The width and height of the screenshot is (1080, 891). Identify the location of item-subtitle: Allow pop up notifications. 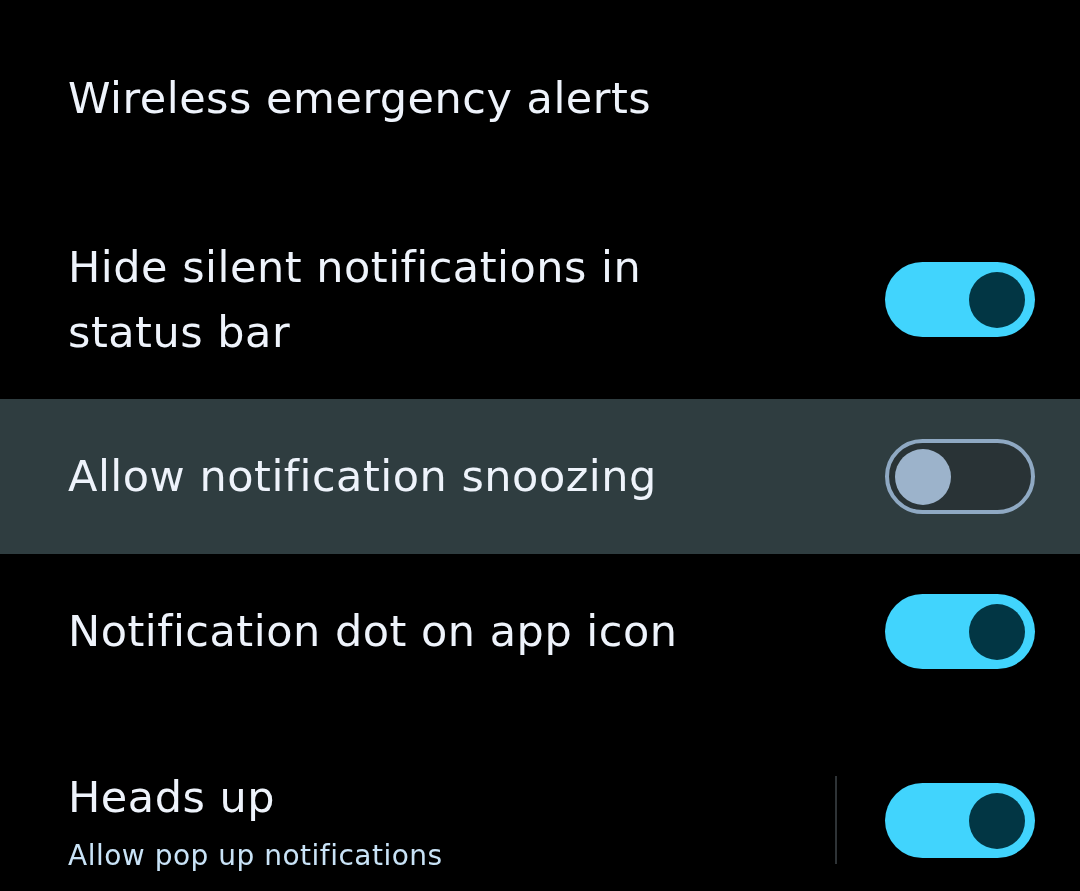
(256, 855).